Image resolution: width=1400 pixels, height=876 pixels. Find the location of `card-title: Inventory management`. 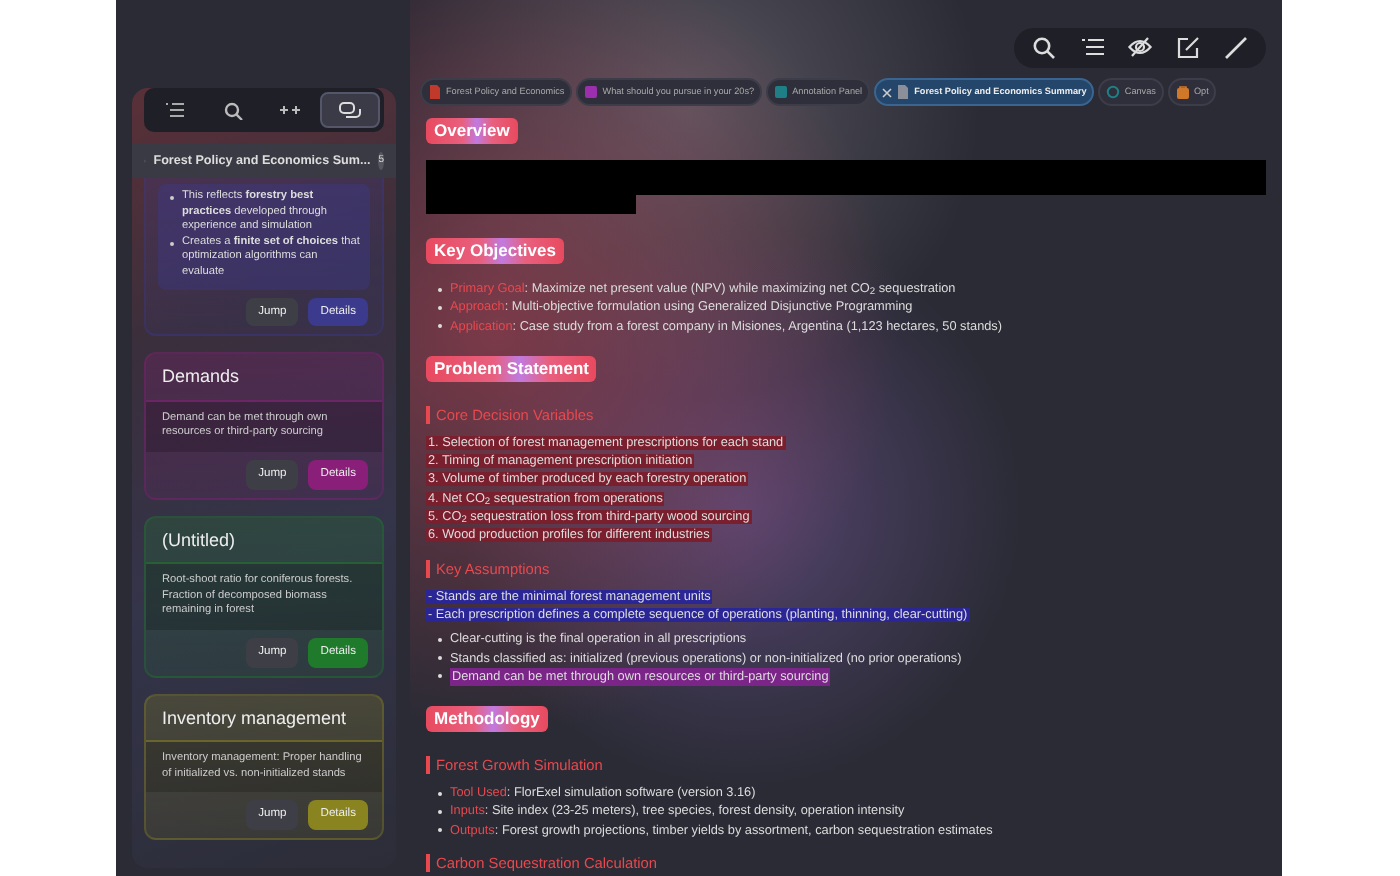

card-title: Inventory management is located at coordinates (264, 719).